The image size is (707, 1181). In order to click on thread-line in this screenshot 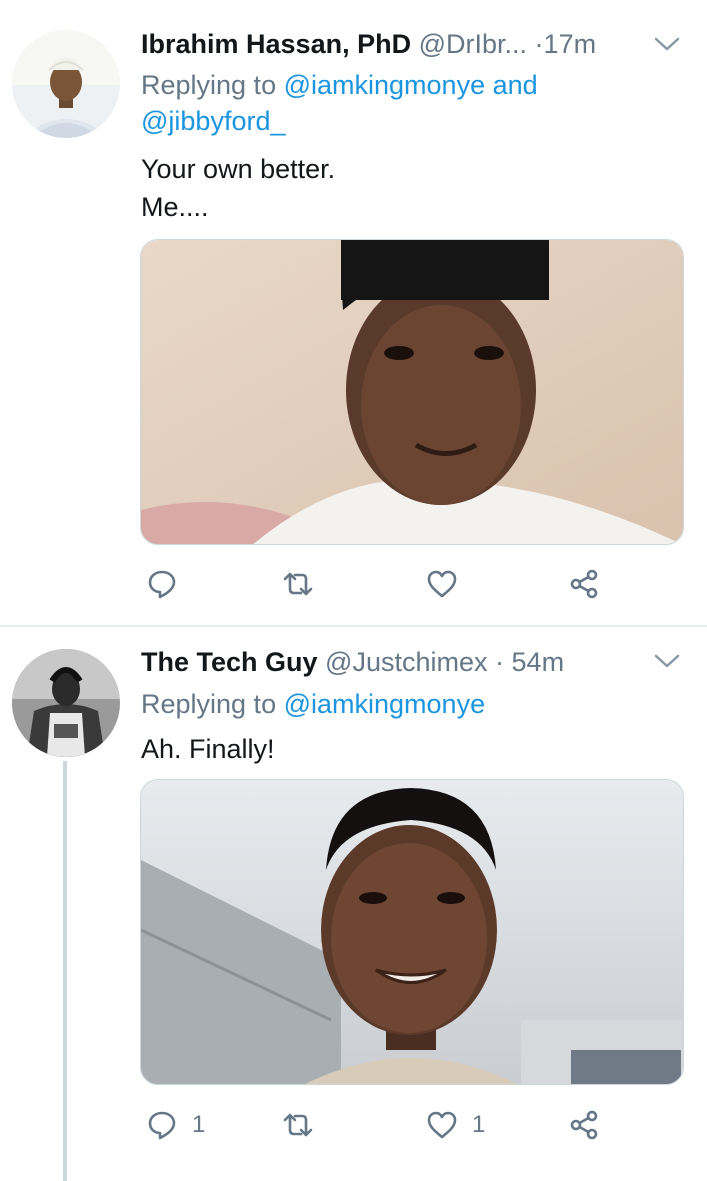, I will do `click(65, 971)`.